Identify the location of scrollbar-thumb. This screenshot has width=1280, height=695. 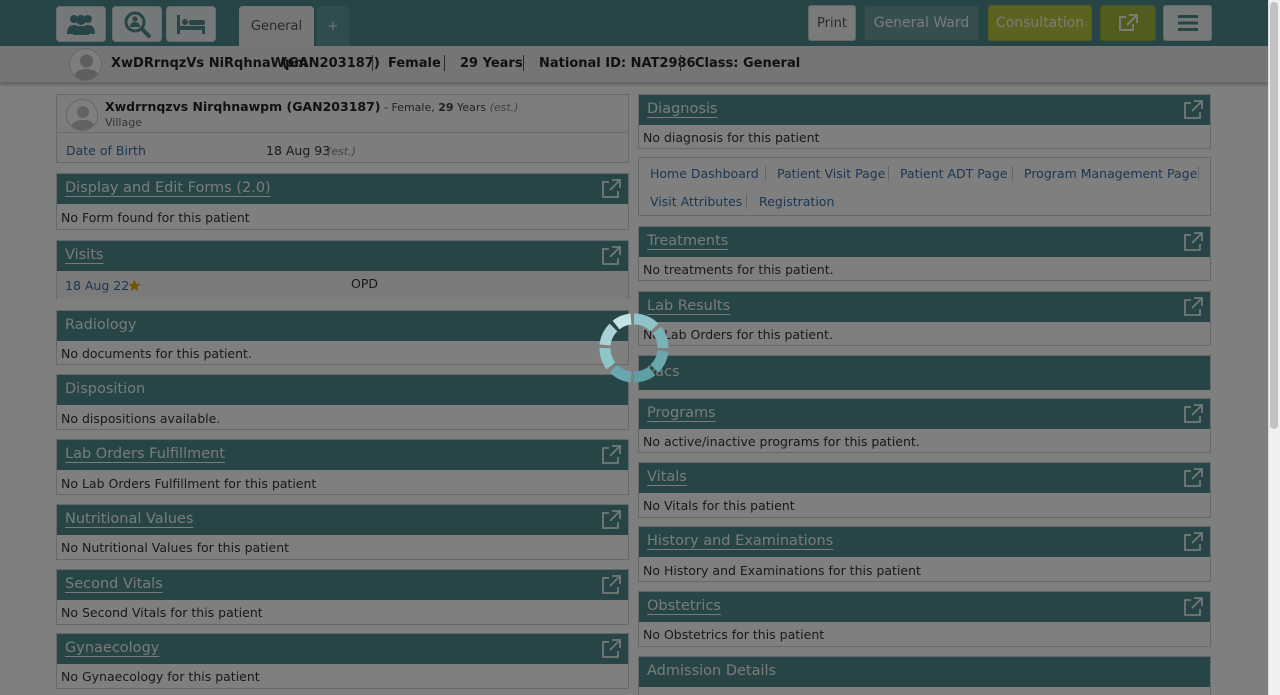
(1274, 215).